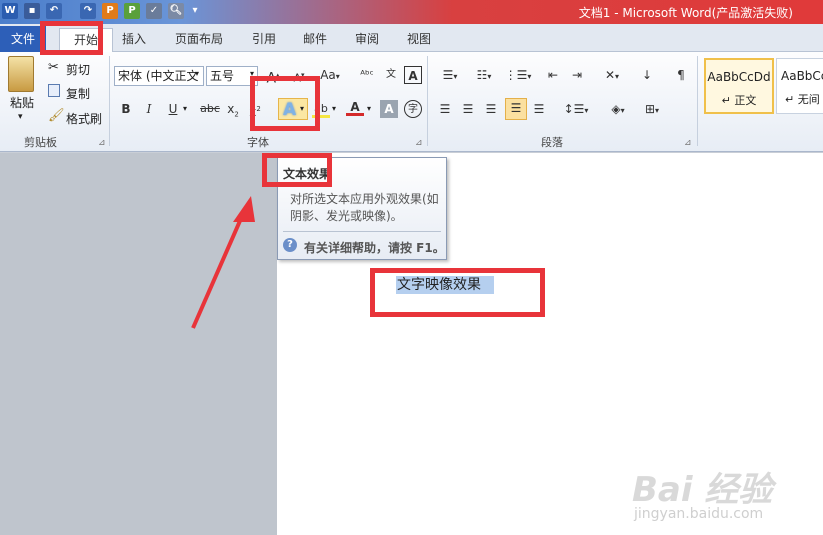 This screenshot has width=823, height=535. What do you see at coordinates (364, 207) in the screenshot?
I see `tooltip-description: 对所选文本应用外观效果(如阴影、发光或映像)。` at bounding box center [364, 207].